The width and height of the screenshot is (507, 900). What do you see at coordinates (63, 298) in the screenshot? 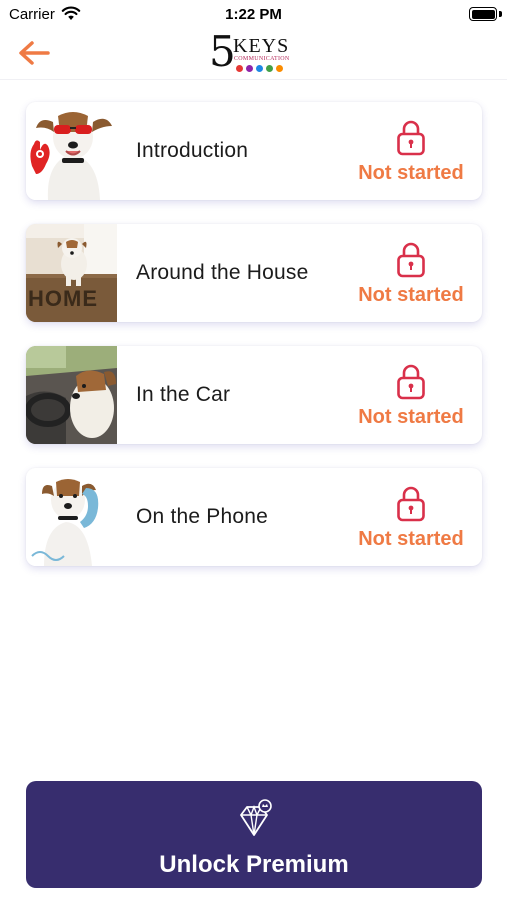
I see `svg-text: HOME` at bounding box center [63, 298].